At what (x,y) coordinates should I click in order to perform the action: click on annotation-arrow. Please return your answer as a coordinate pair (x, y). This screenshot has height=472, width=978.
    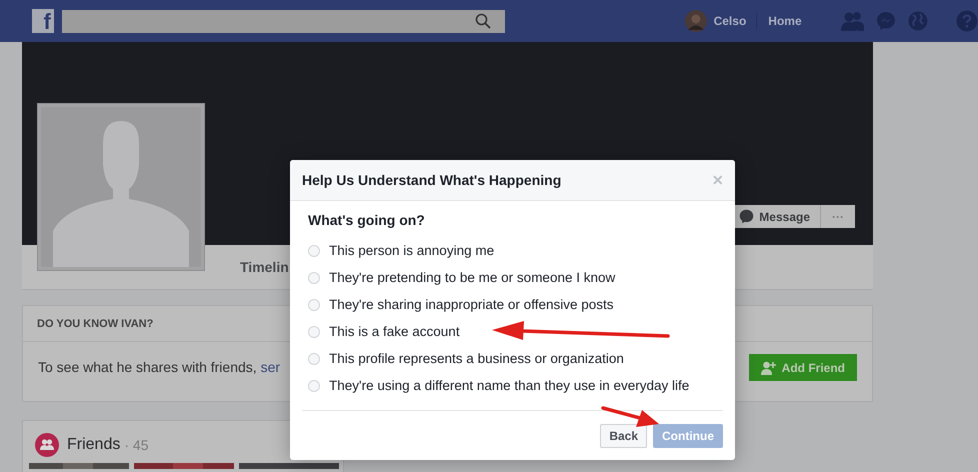
    Looking at the image, I should click on (630, 416).